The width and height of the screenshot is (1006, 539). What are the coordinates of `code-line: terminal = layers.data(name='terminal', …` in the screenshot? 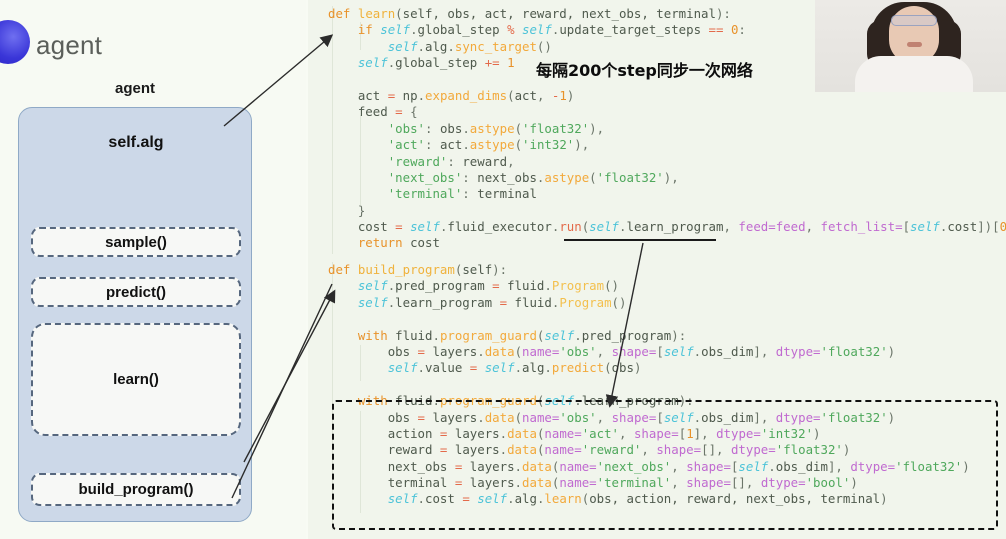 It's located at (622, 483).